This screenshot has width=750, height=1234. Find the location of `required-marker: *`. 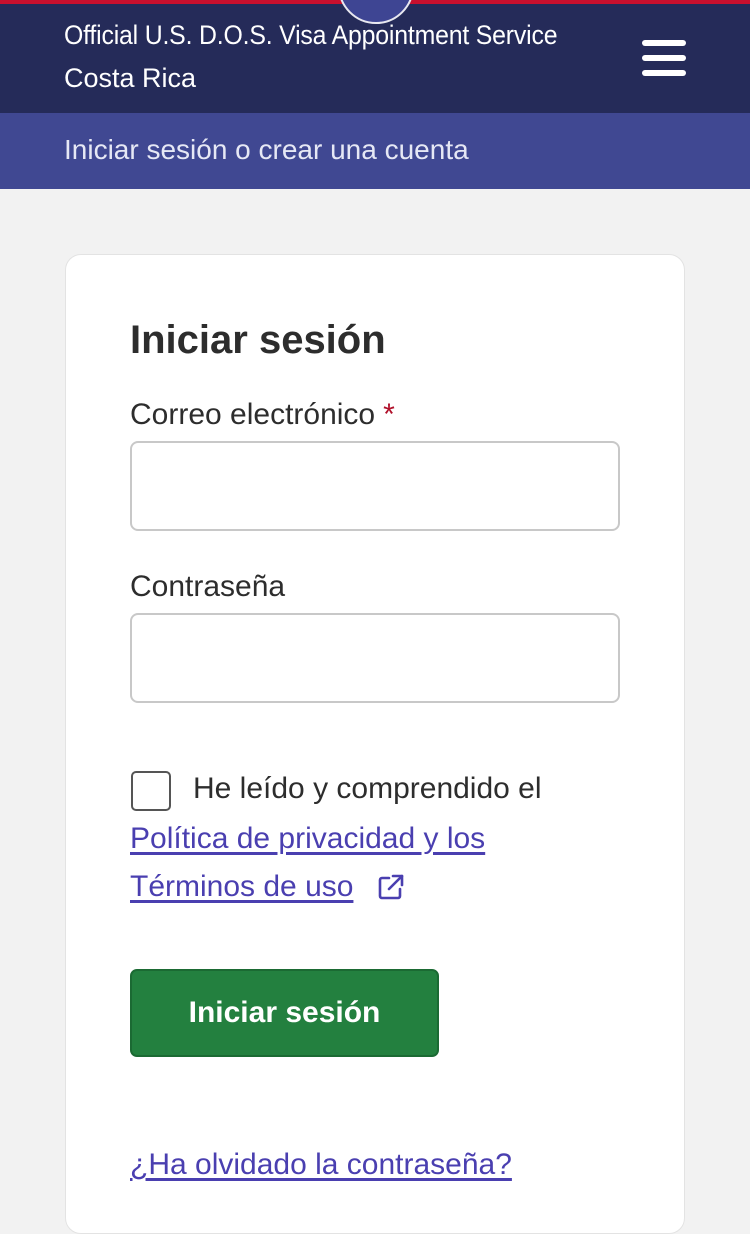

required-marker: * is located at coordinates (389, 414).